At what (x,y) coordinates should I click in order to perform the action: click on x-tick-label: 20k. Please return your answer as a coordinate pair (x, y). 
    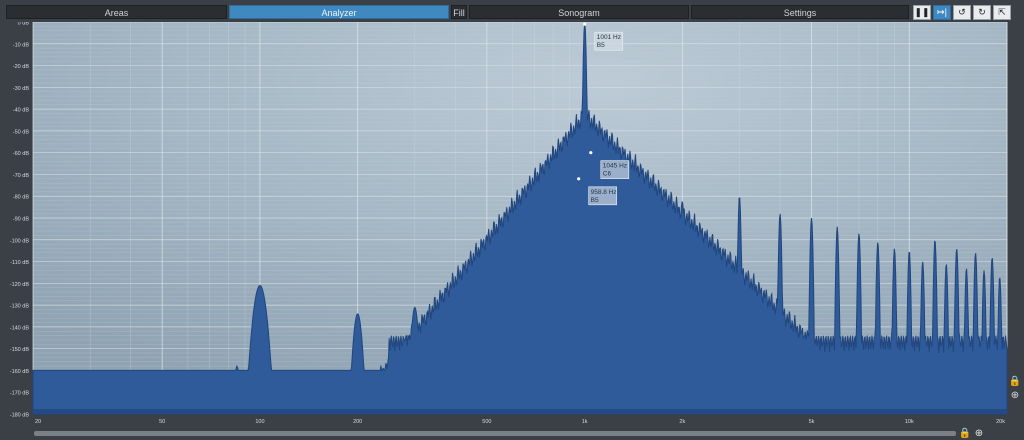
    Looking at the image, I should click on (1000, 422).